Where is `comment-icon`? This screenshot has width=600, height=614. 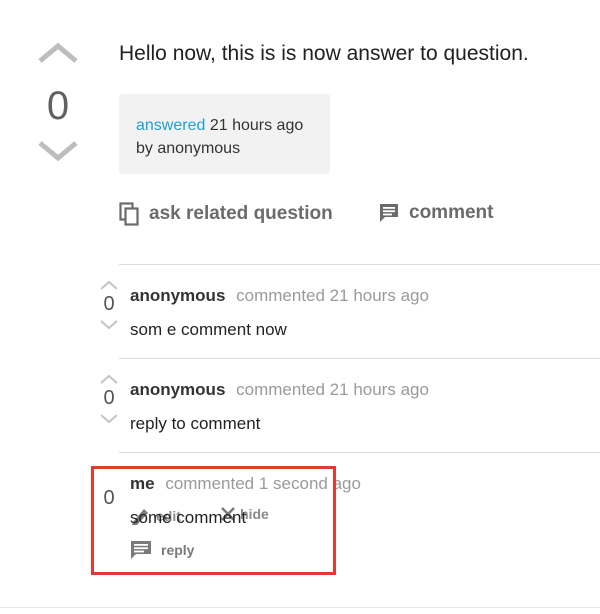 comment-icon is located at coordinates (389, 213).